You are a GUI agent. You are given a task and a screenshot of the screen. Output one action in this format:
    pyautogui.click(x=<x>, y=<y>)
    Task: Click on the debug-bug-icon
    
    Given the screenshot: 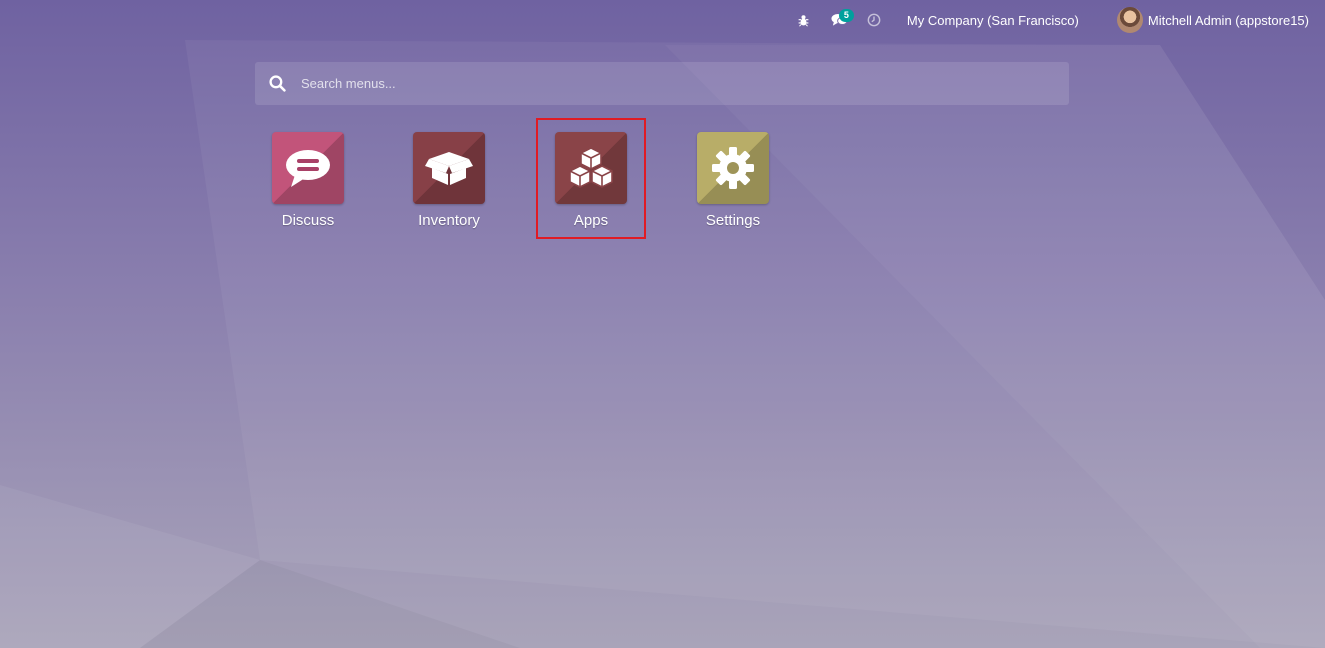 What is the action you would take?
    pyautogui.click(x=804, y=20)
    